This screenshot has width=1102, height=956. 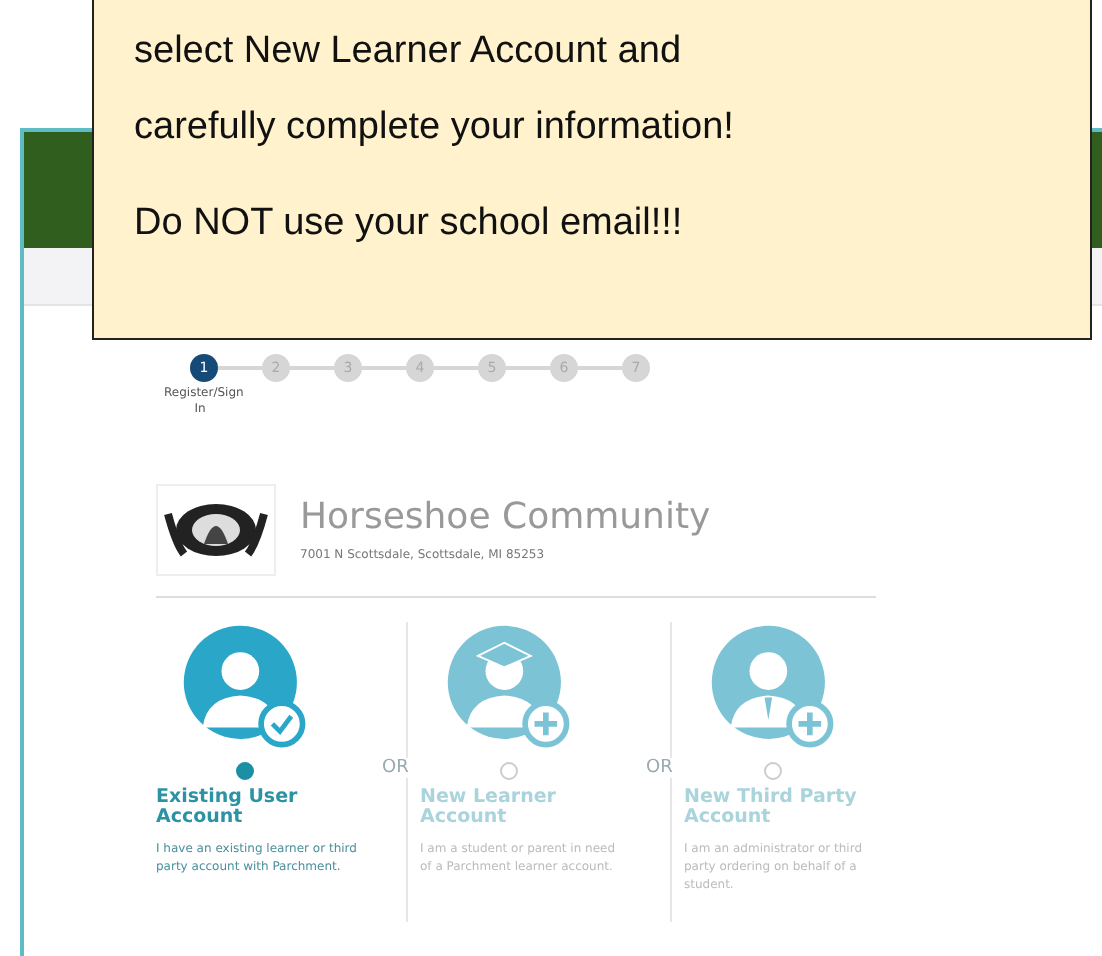 I want to click on option-title: Existing User Account, so click(x=266, y=807).